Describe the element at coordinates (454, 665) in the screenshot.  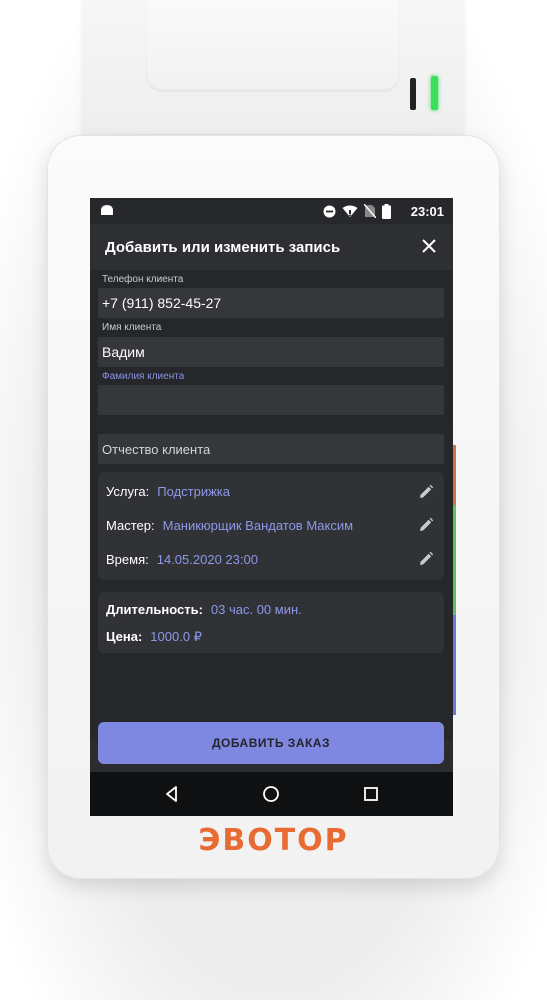
I see `side-accent-blue` at that location.